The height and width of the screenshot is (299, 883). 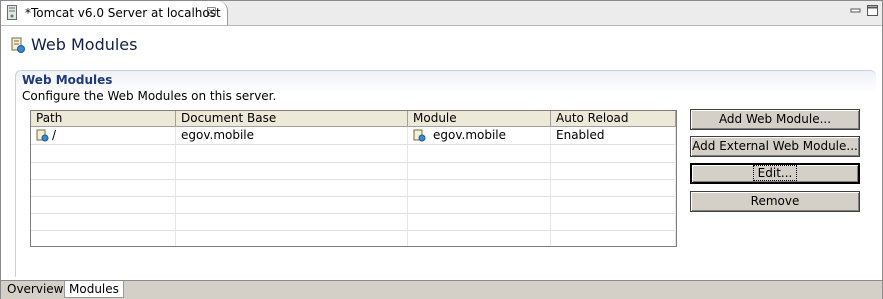 What do you see at coordinates (292, 118) in the screenshot?
I see `column-header-document-base: Document Base` at bounding box center [292, 118].